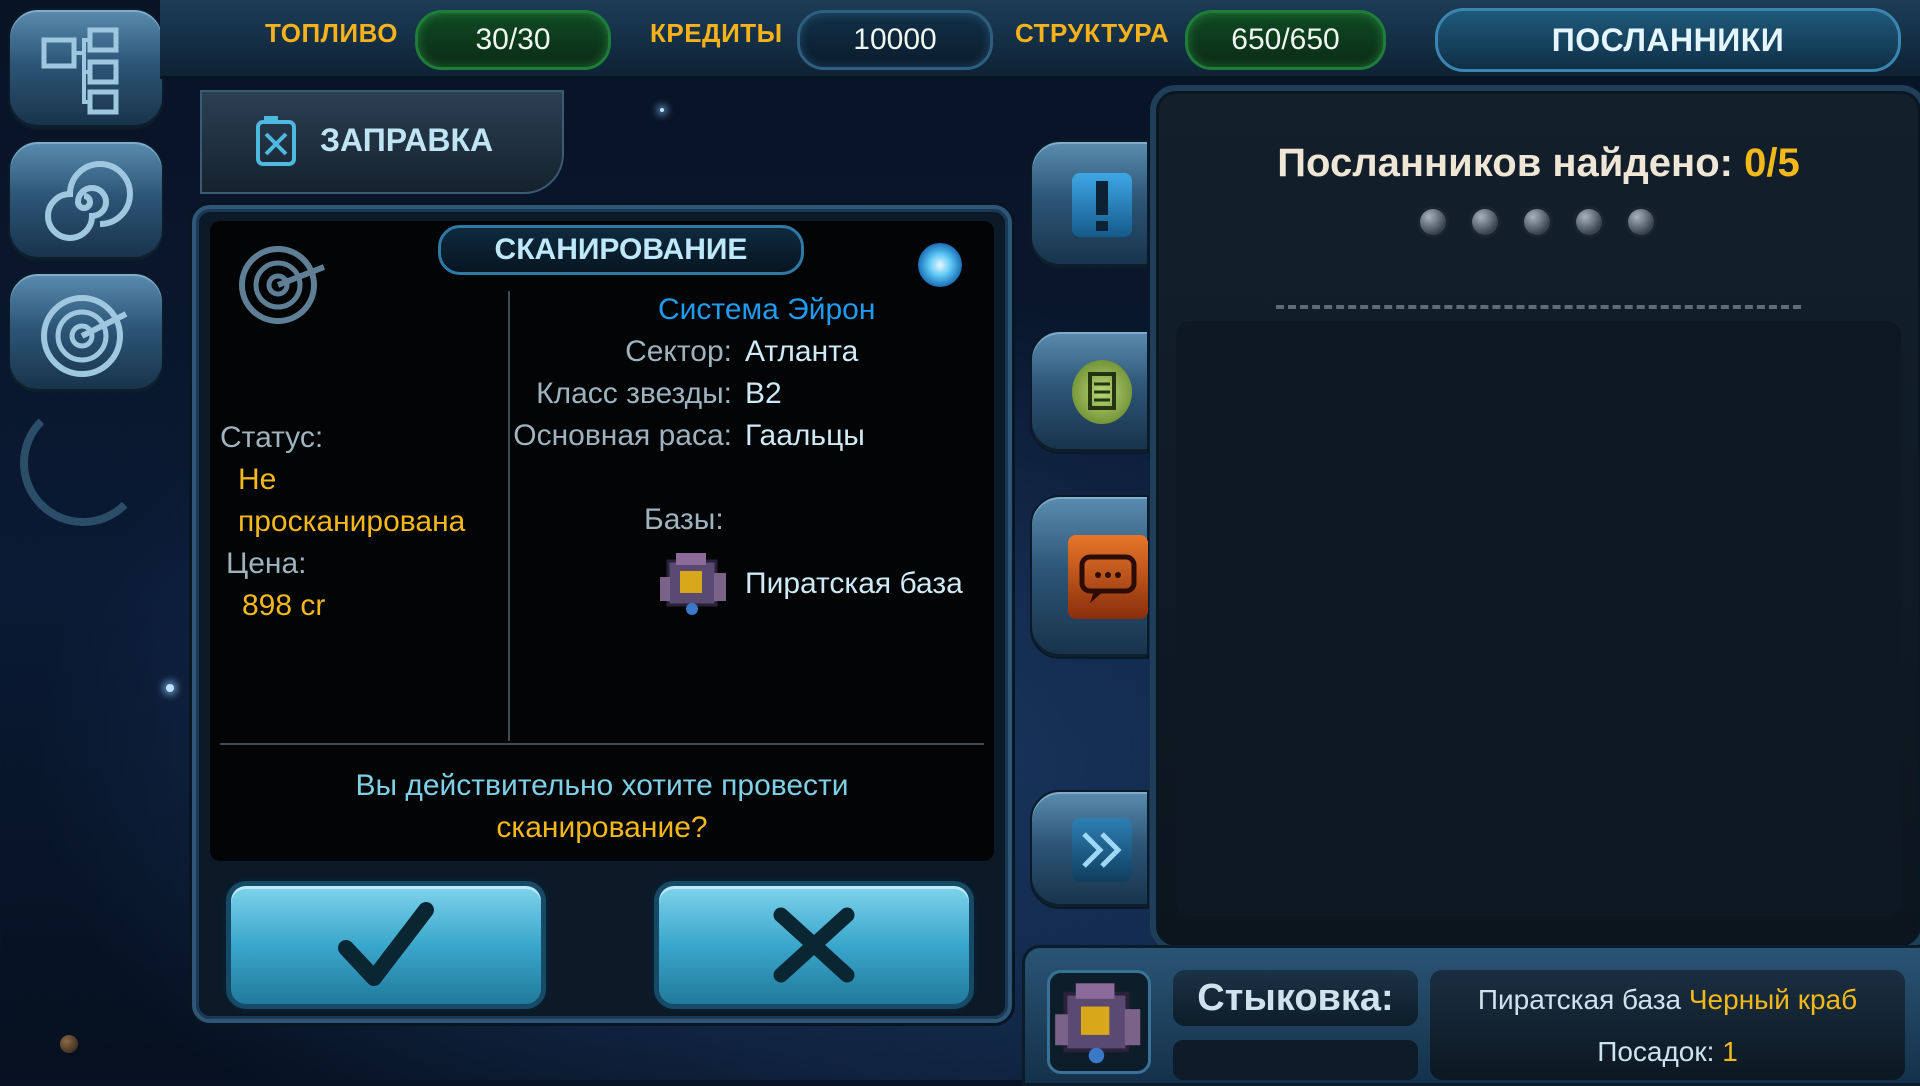 The width and height of the screenshot is (1920, 1086). What do you see at coordinates (1668, 40) in the screenshot?
I see `tab-envoys: ПОСЛАННИКИ` at bounding box center [1668, 40].